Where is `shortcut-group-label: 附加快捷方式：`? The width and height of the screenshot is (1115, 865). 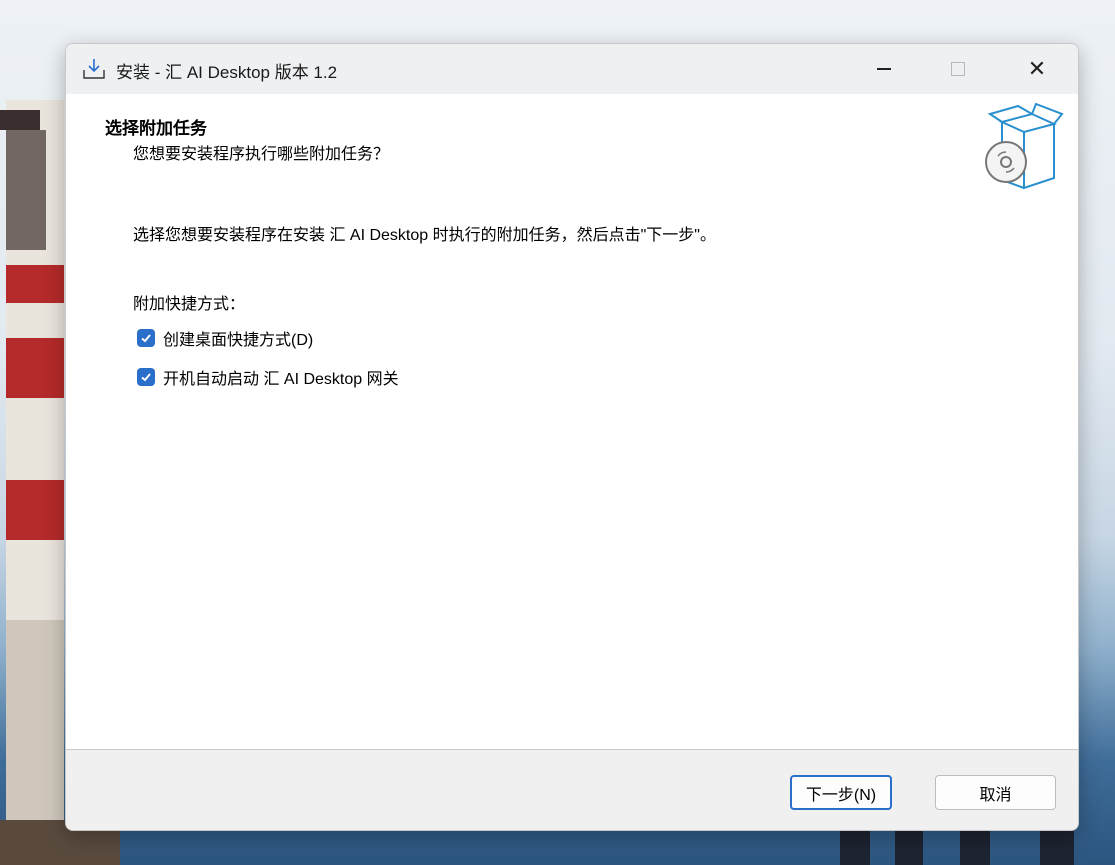
shortcut-group-label: 附加快捷方式： is located at coordinates (189, 304).